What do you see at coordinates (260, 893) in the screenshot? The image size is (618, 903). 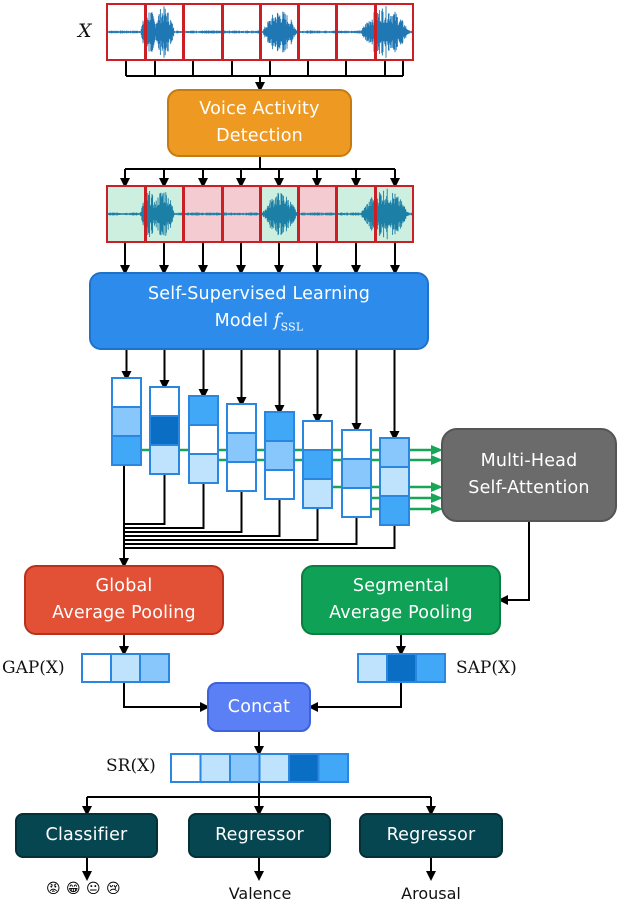 I see `valence-output: Valence` at bounding box center [260, 893].